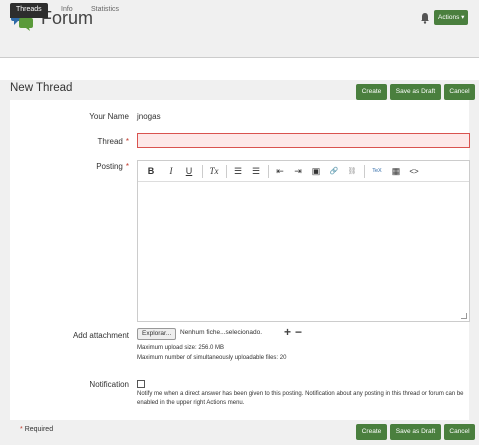 This screenshot has width=479, height=445. Describe the element at coordinates (41, 88) in the screenshot. I see `page-title: New Thread` at that location.